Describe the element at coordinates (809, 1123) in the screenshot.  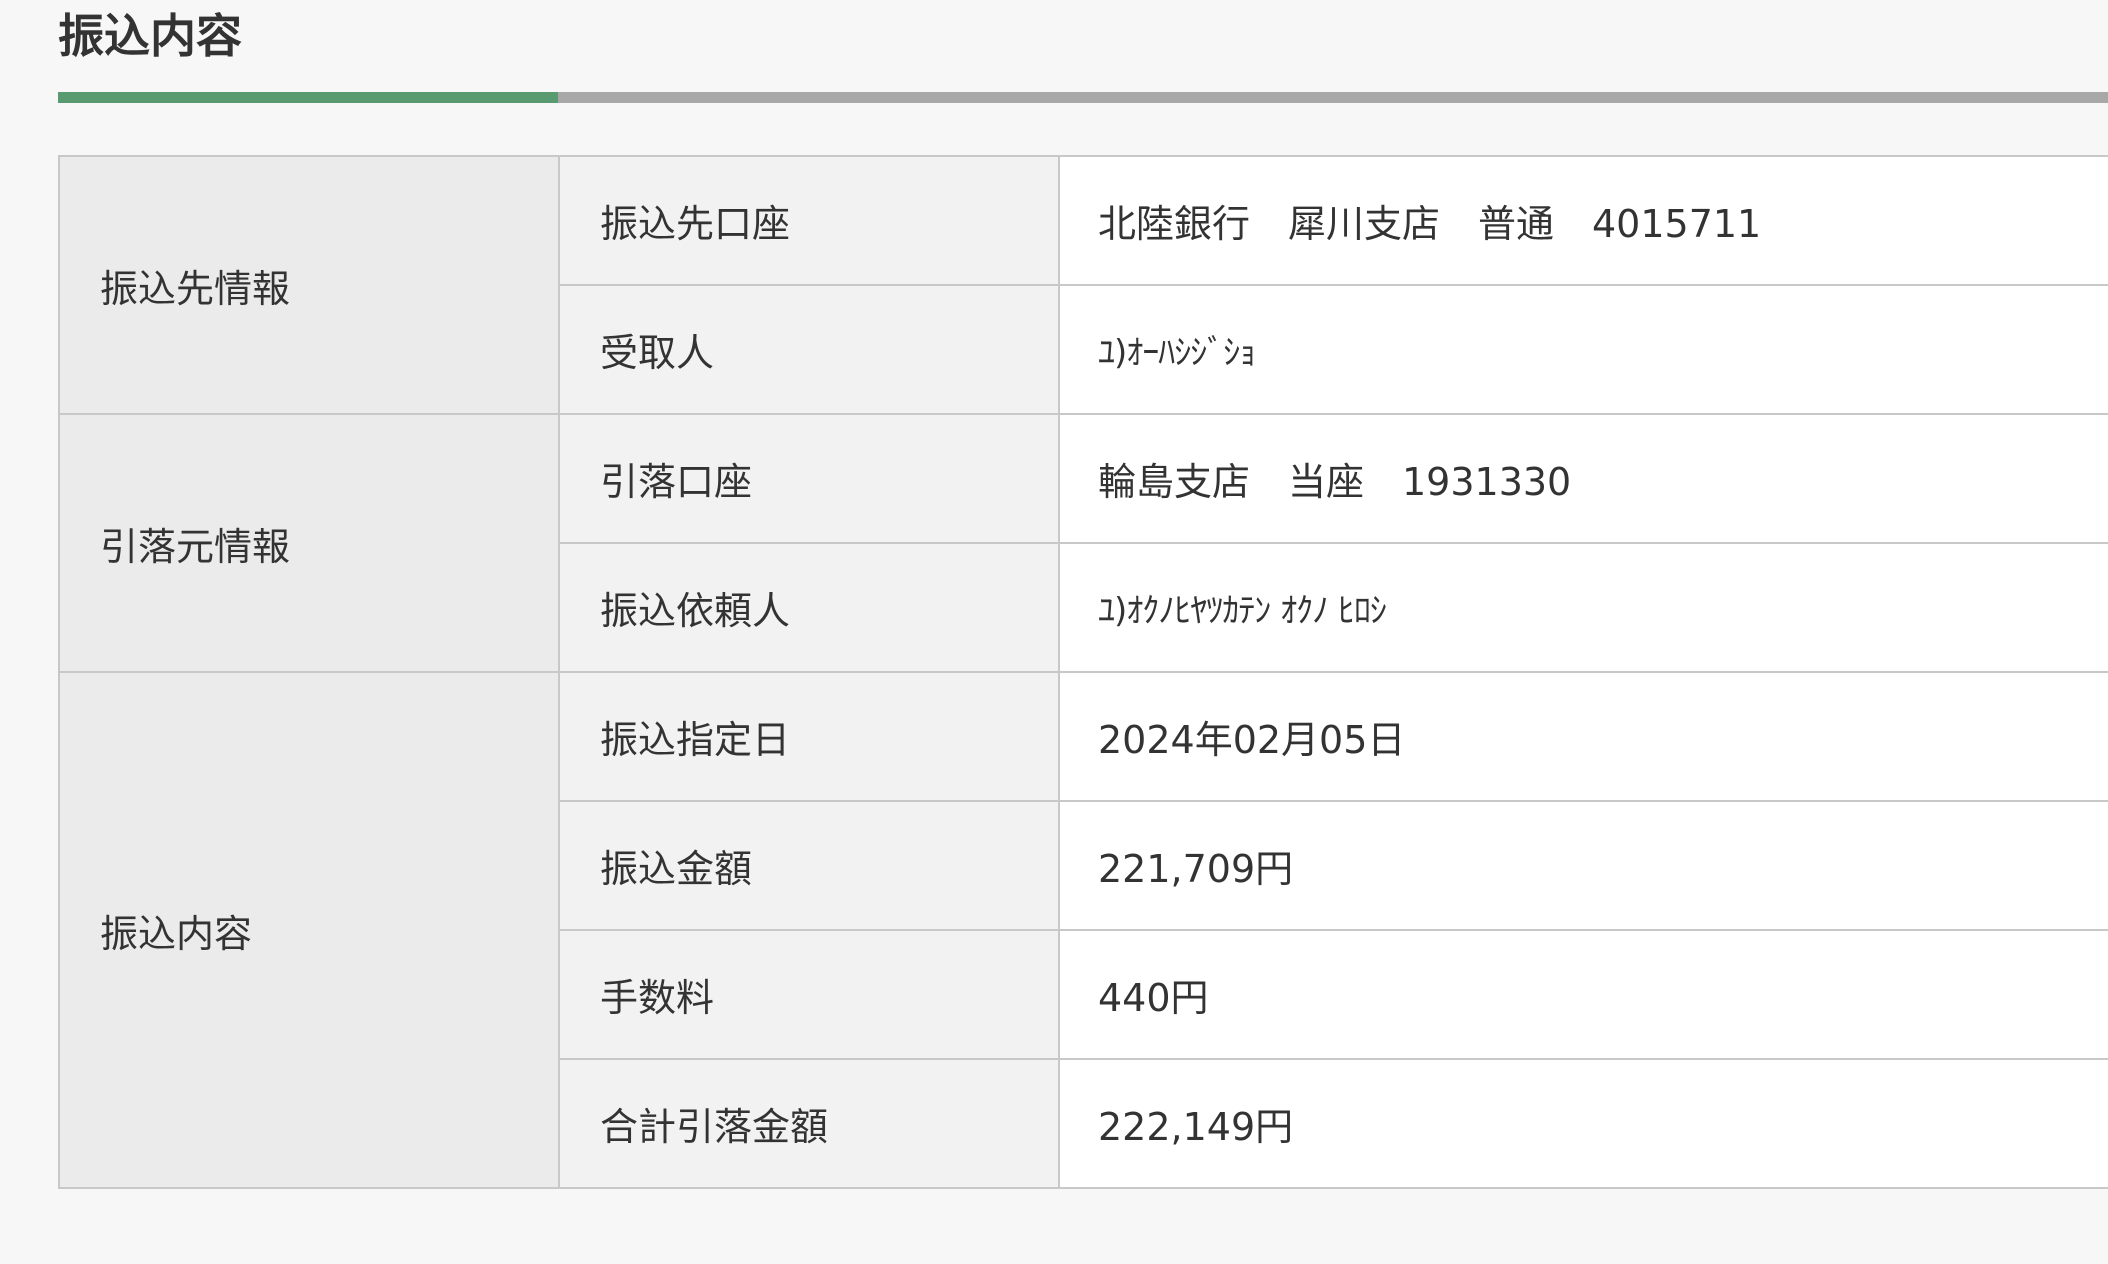
I see `row-label-total-debit: 合計引落金額` at that location.